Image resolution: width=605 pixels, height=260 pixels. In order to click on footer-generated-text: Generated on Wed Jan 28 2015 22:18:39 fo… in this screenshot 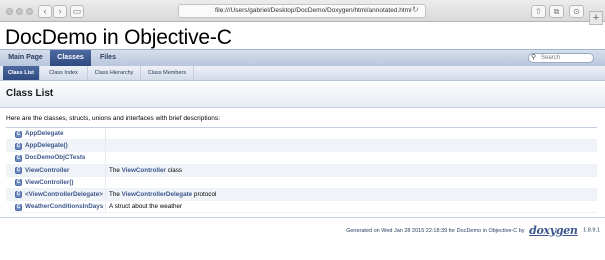, I will do `click(435, 230)`.